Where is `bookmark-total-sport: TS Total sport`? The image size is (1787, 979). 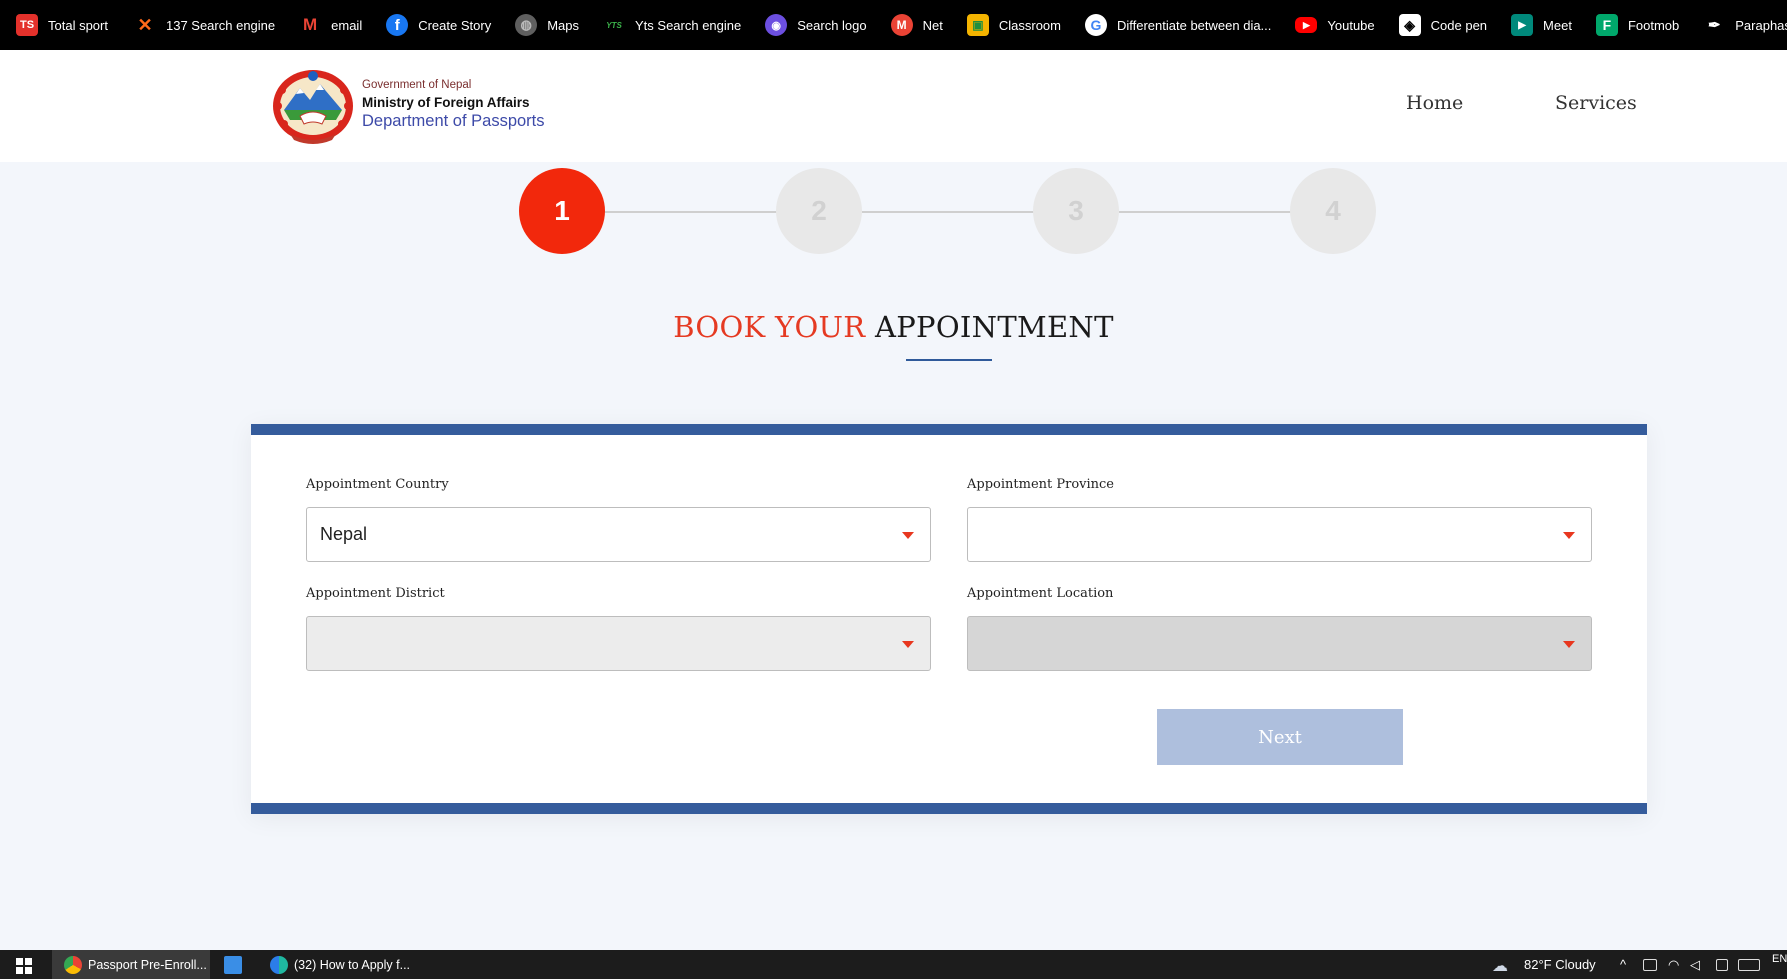
bookmark-total-sport: TS Total sport is located at coordinates (62, 25).